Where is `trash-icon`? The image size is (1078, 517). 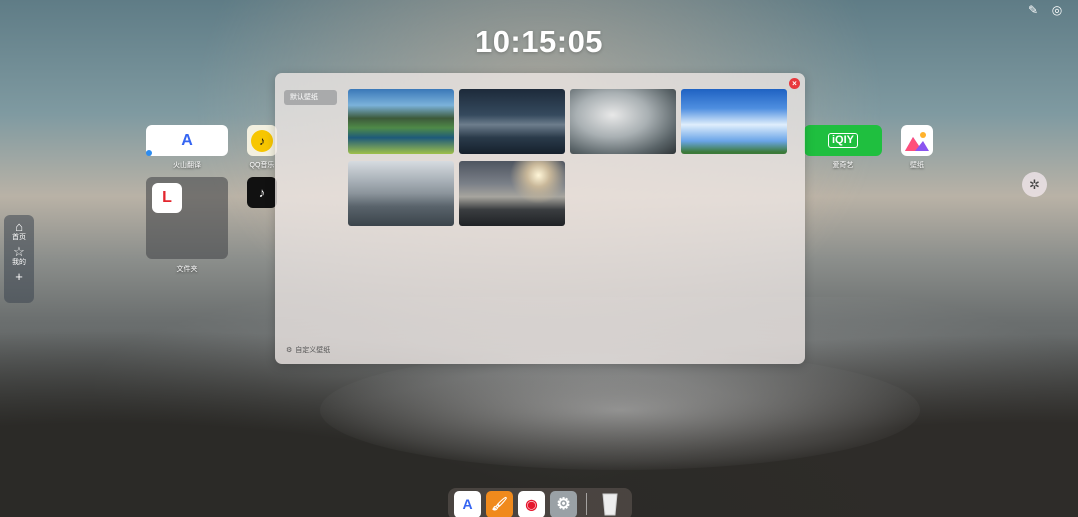
trash-icon is located at coordinates (609, 504).